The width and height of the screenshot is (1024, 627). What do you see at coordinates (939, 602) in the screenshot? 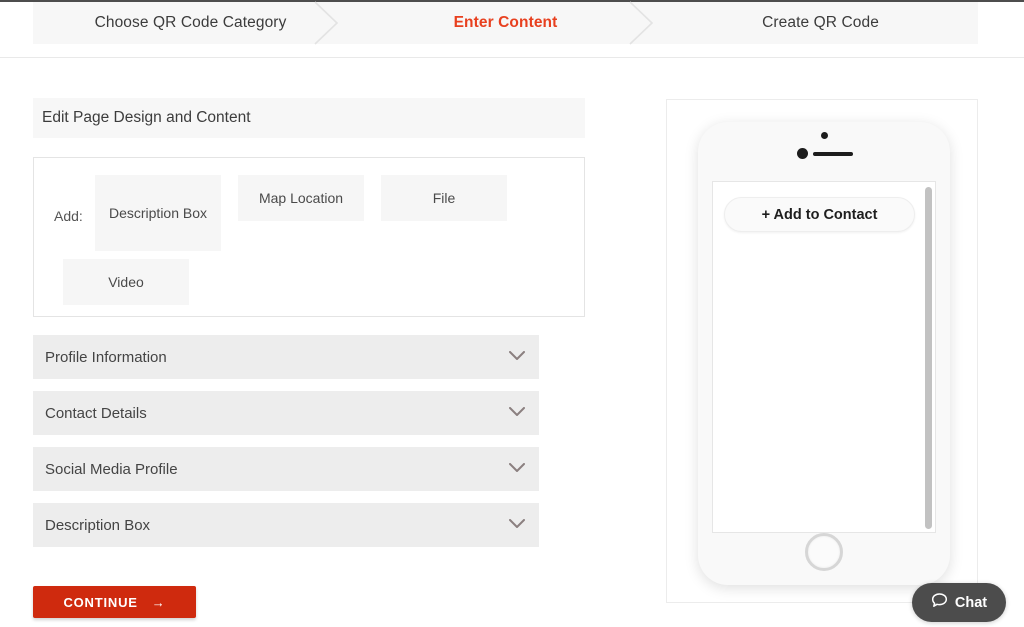
I see `chat-bubble-icon` at bounding box center [939, 602].